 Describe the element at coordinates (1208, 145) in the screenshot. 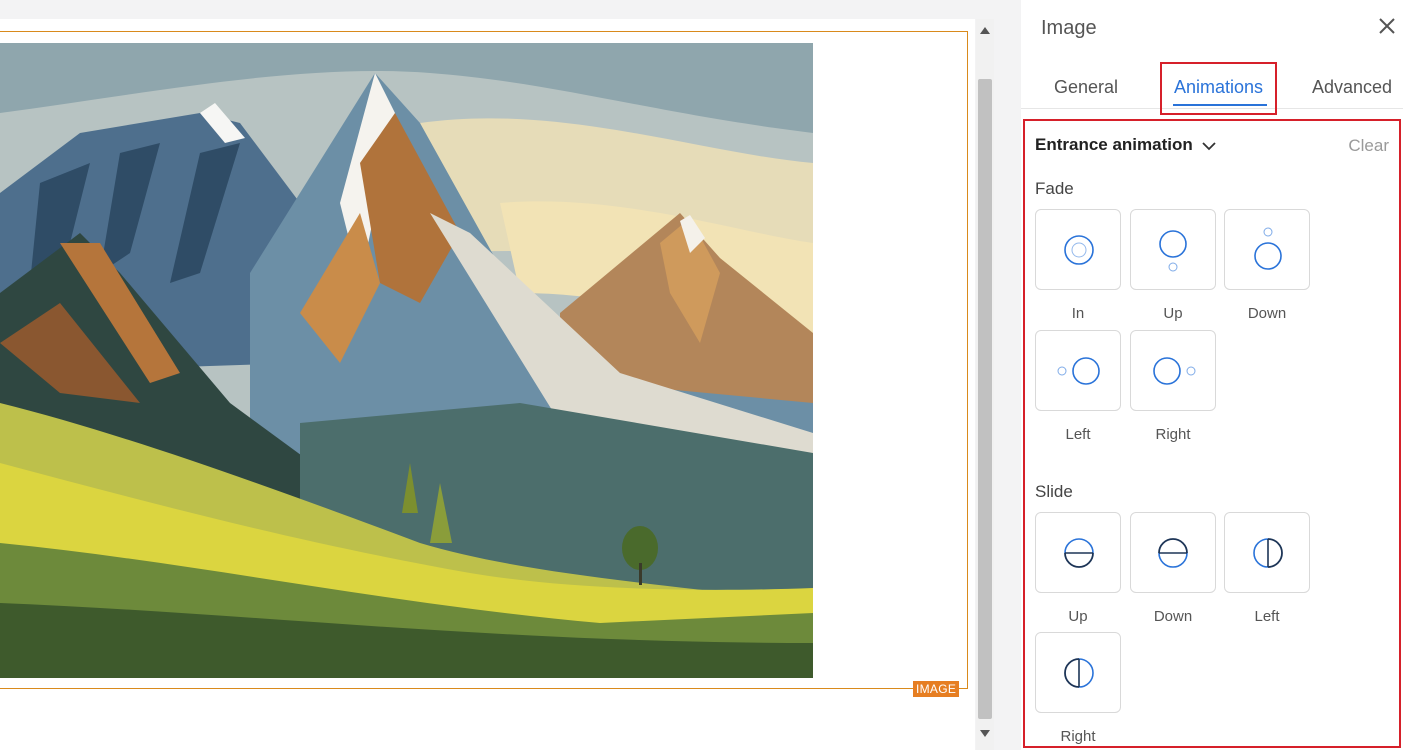

I see `chevron-down-icon` at that location.